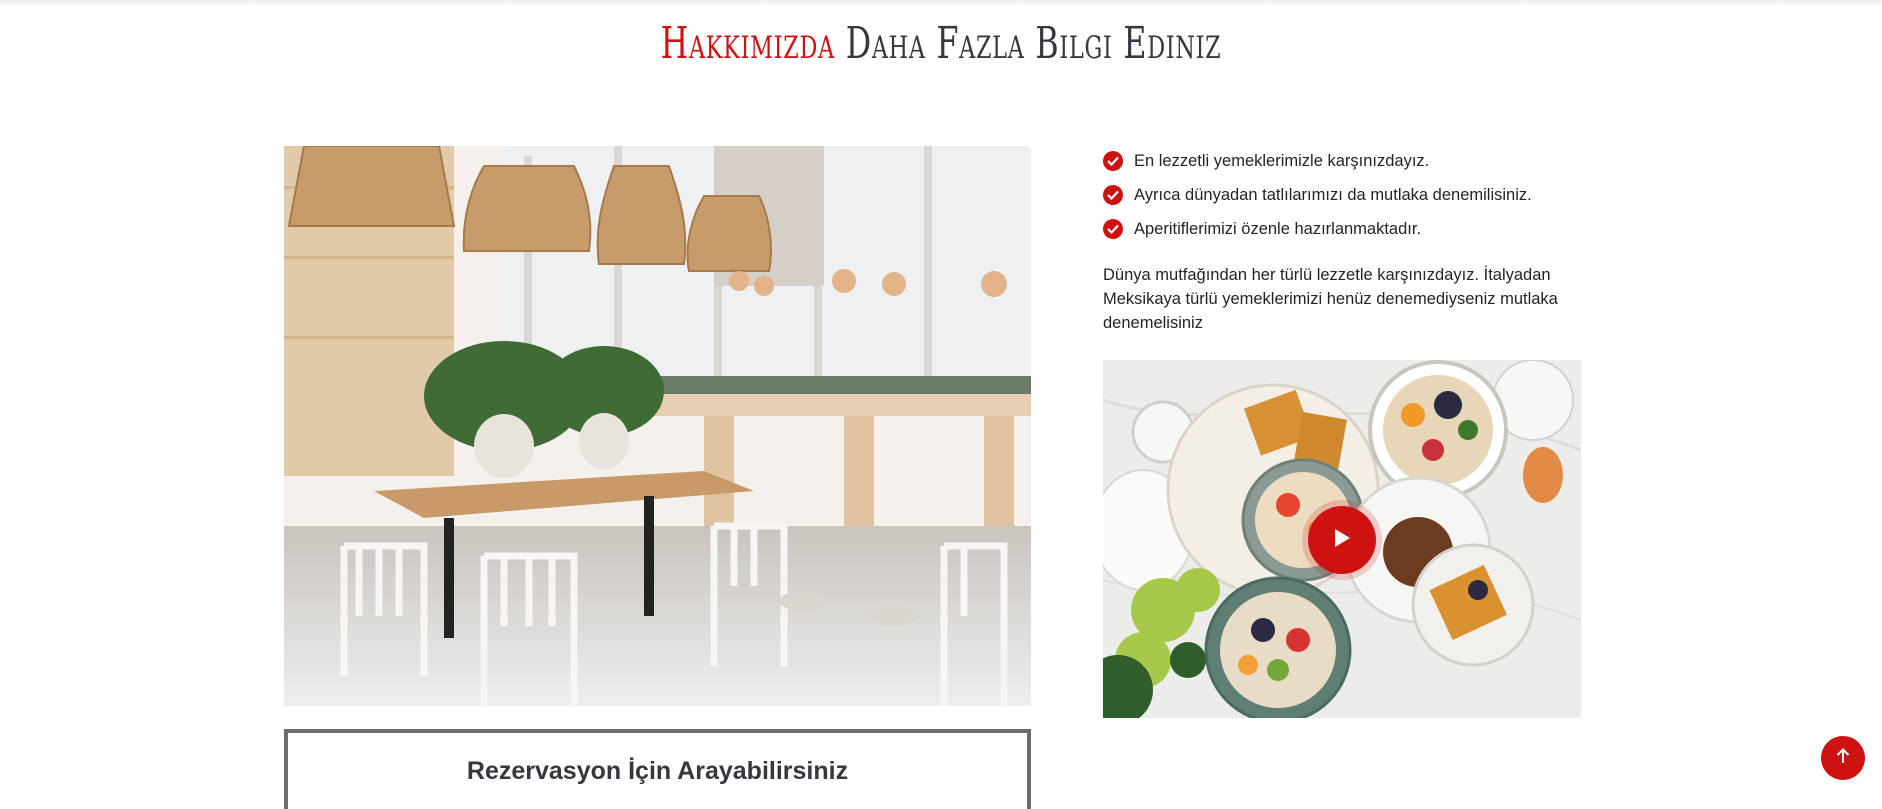  I want to click on header-shadow, so click(941, 3).